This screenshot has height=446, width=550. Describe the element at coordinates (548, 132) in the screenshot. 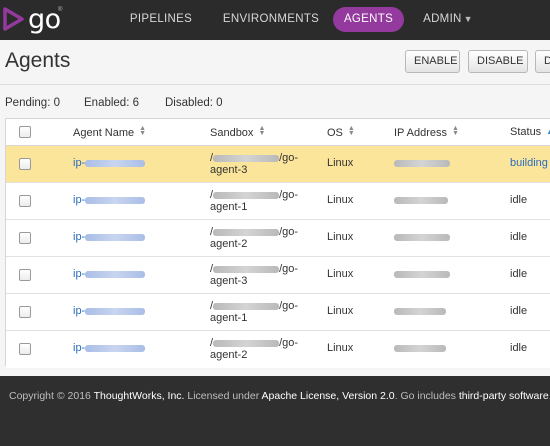

I see `sort-up-icon: ▲` at that location.